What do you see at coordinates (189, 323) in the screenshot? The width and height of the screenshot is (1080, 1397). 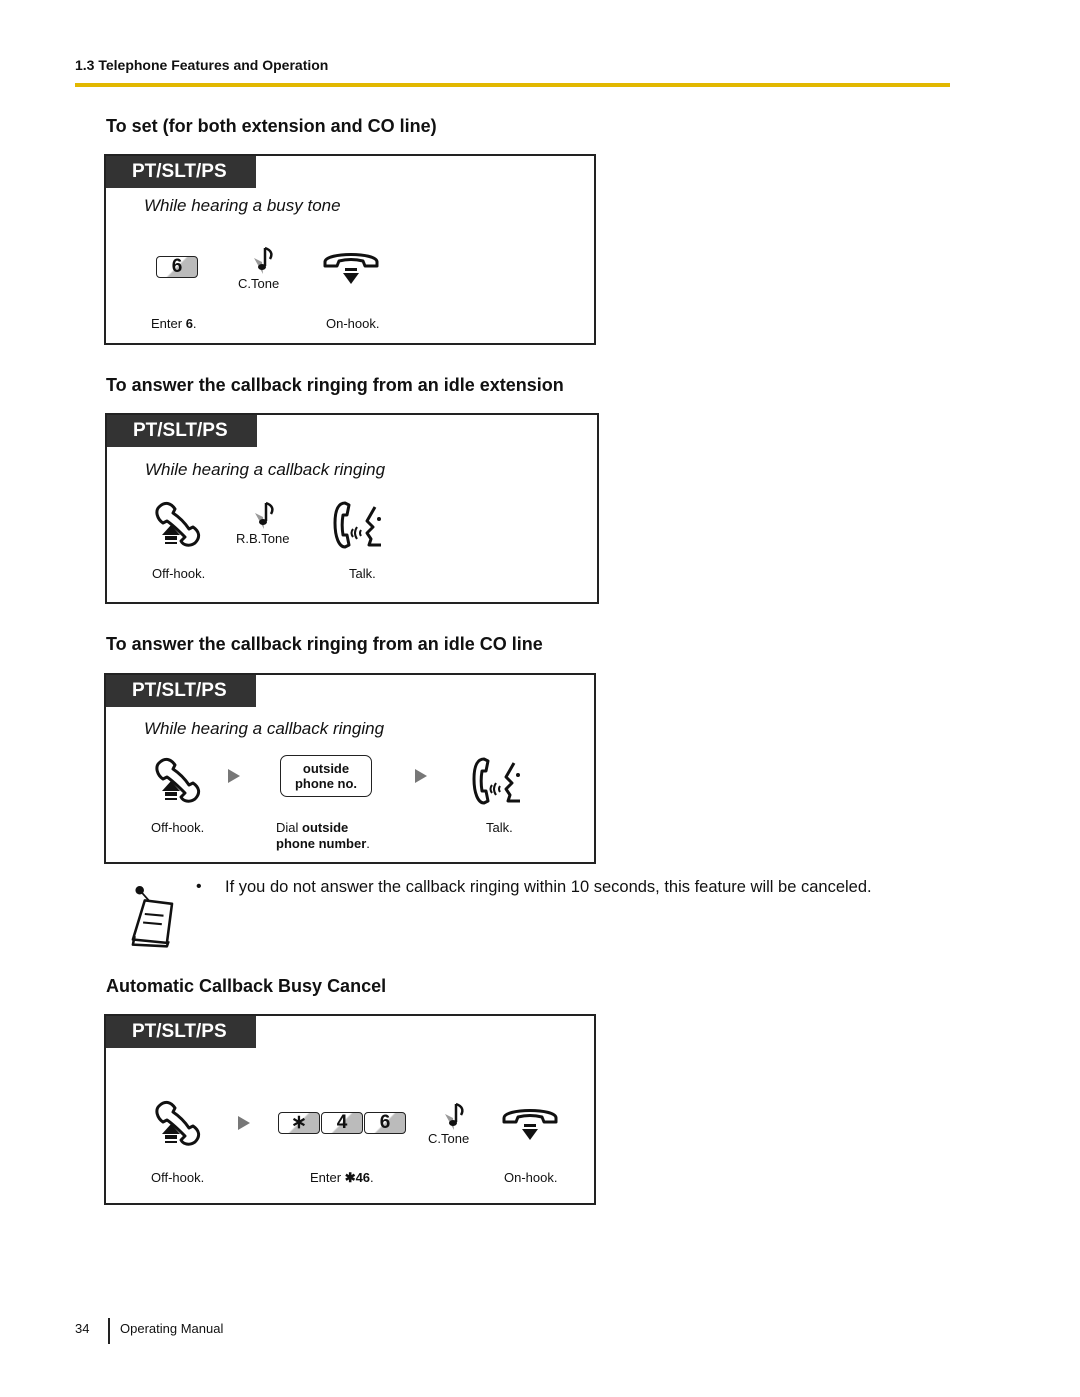 I see `caption-bold: 6` at bounding box center [189, 323].